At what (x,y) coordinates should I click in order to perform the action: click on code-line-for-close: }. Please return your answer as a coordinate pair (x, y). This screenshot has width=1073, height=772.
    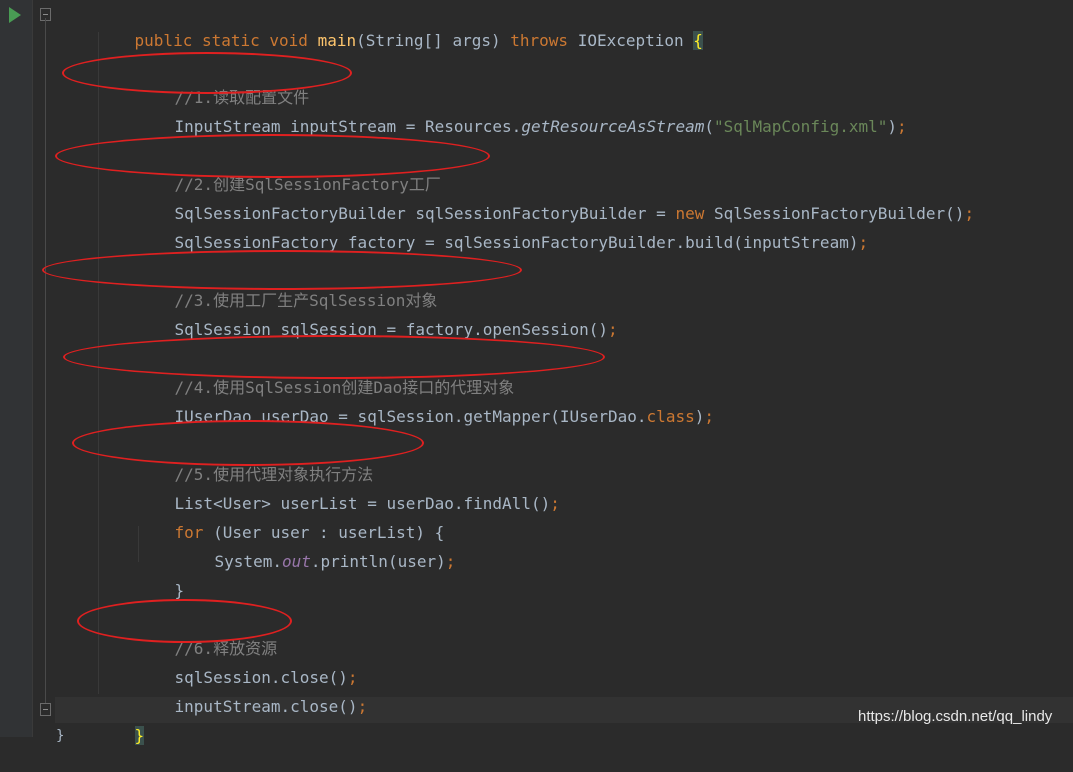
    Looking at the image, I should click on (160, 577).